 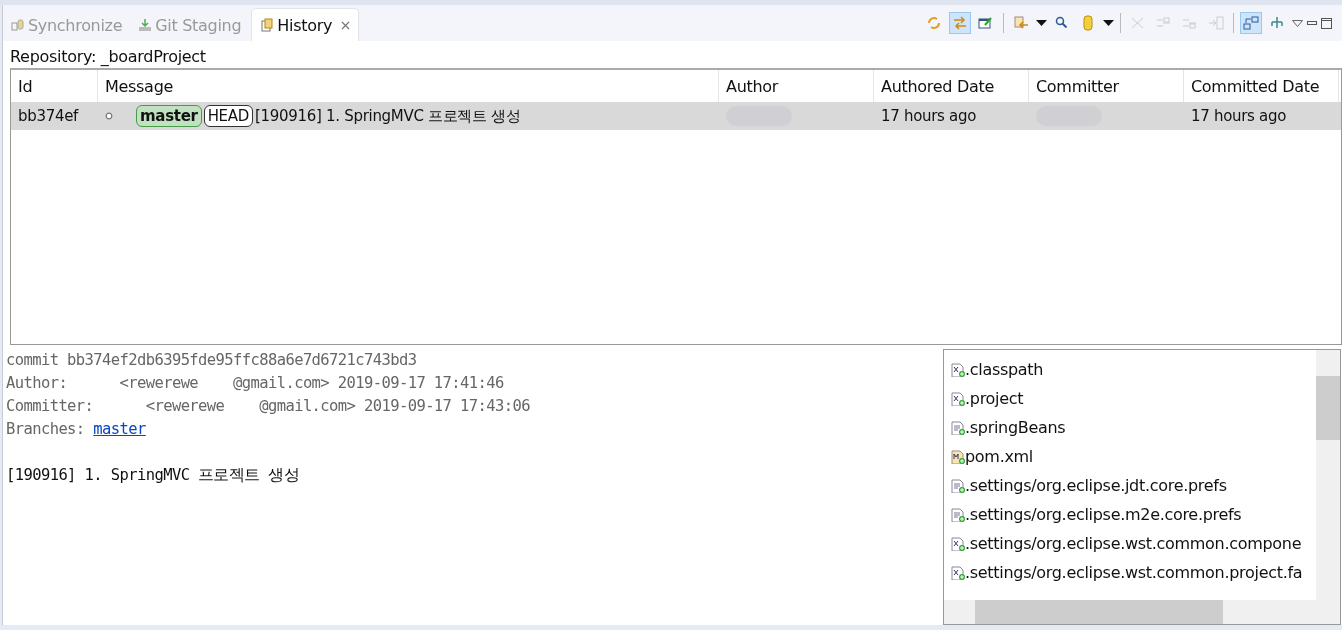 What do you see at coordinates (1216, 23) in the screenshot?
I see `document-arrow-icon` at bounding box center [1216, 23].